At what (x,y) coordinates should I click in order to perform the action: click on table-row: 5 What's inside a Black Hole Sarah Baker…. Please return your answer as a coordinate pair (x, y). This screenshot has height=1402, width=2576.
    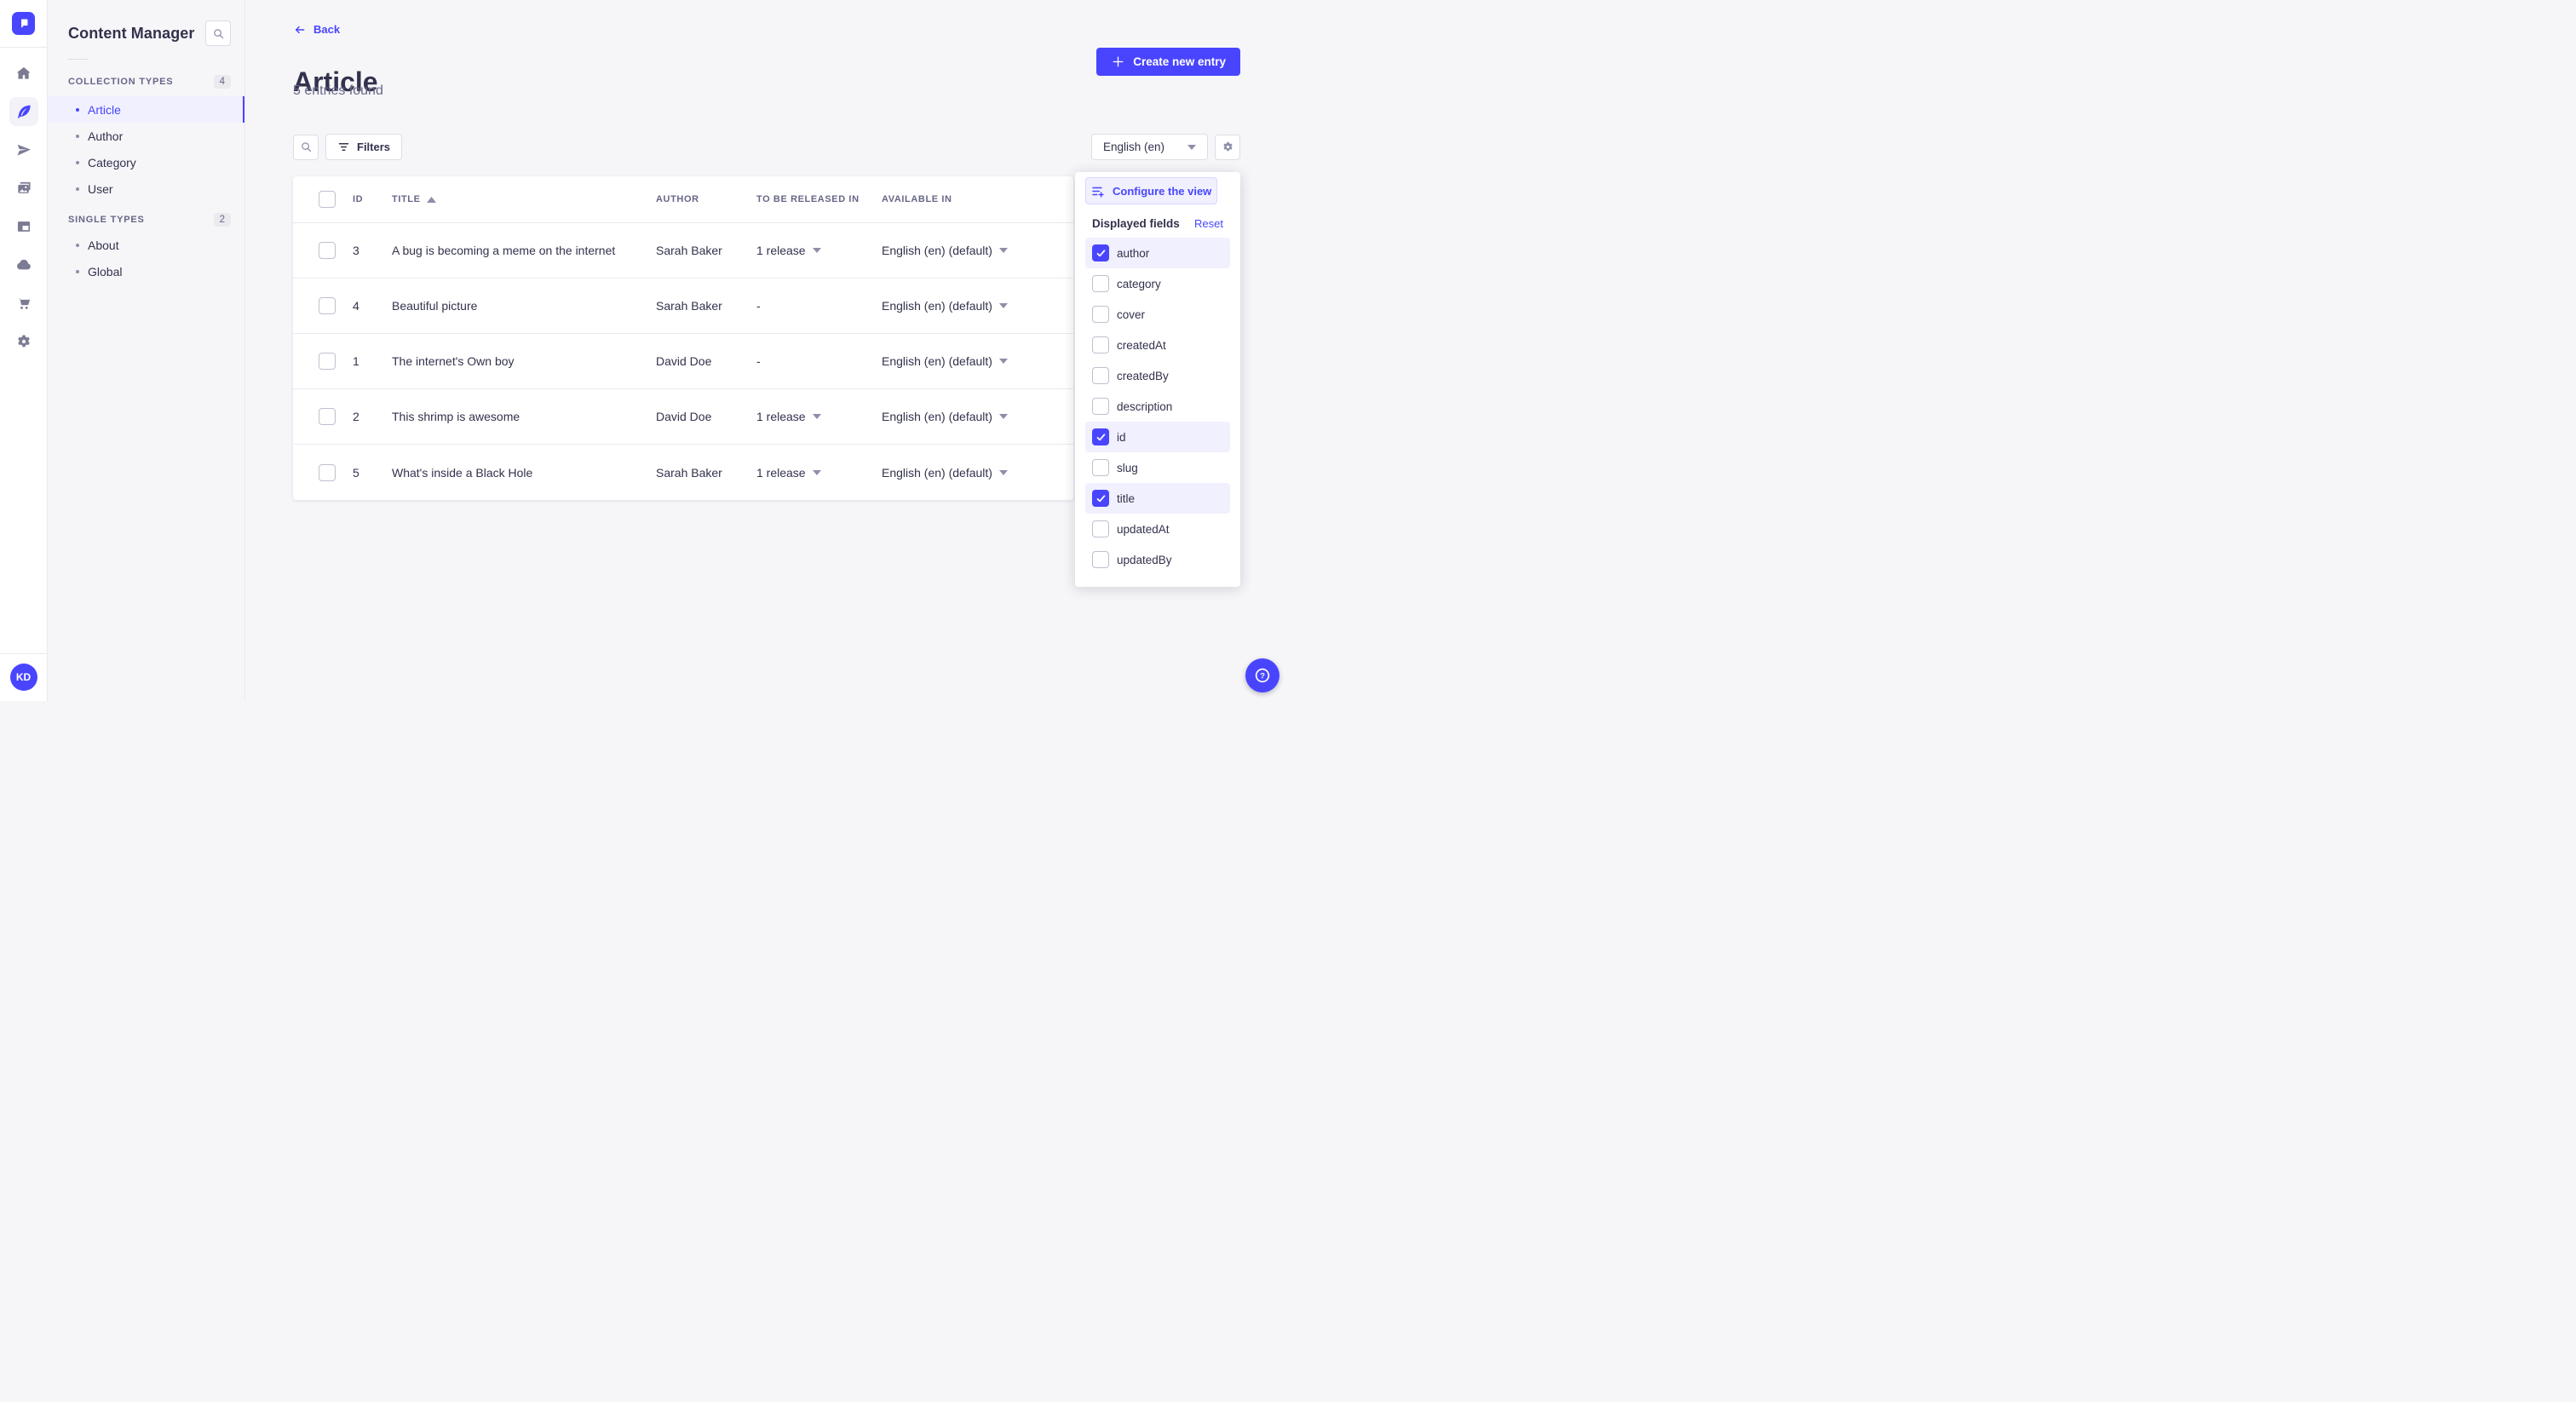
    Looking at the image, I should click on (683, 473).